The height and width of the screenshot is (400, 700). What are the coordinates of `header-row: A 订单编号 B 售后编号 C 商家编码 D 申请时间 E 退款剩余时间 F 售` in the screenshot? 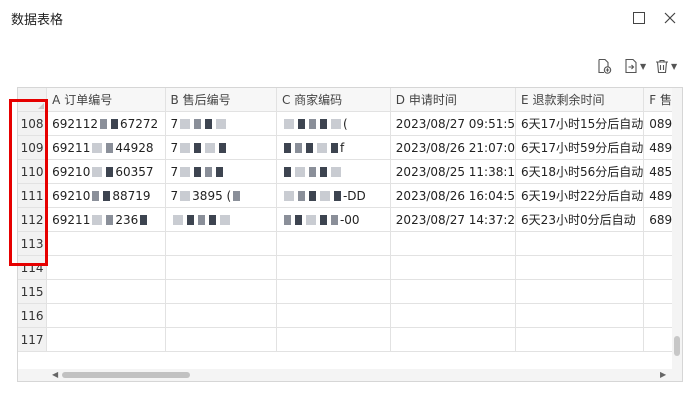 It's located at (350, 100).